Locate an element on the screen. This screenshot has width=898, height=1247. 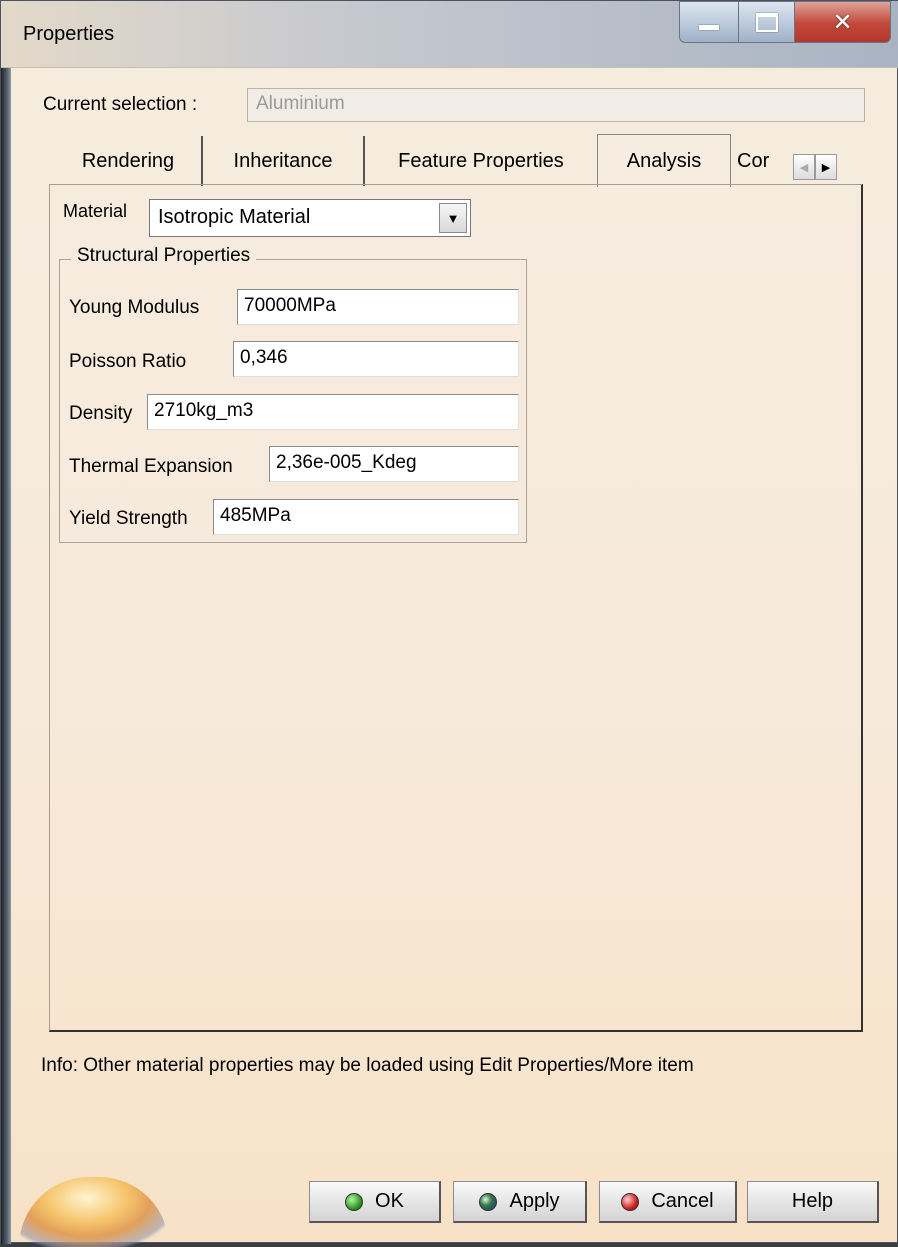
apply-button-label: Apply is located at coordinates (534, 1201).